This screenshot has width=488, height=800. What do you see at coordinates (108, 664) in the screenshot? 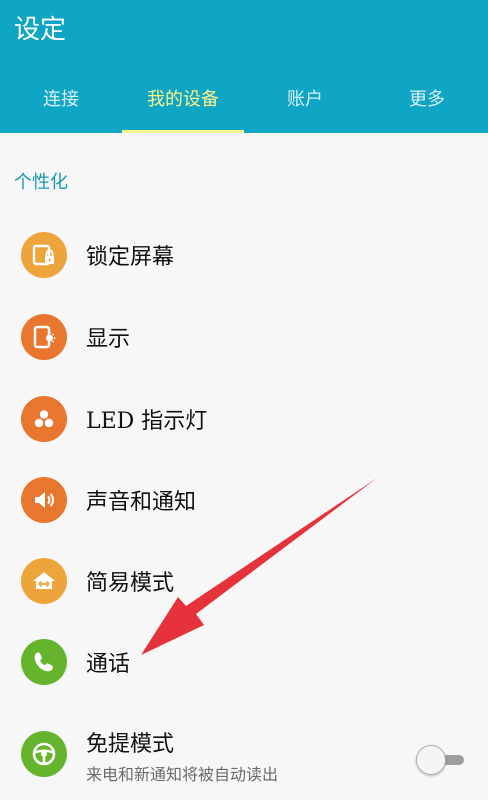
I see `settings-item-label: 通话` at bounding box center [108, 664].